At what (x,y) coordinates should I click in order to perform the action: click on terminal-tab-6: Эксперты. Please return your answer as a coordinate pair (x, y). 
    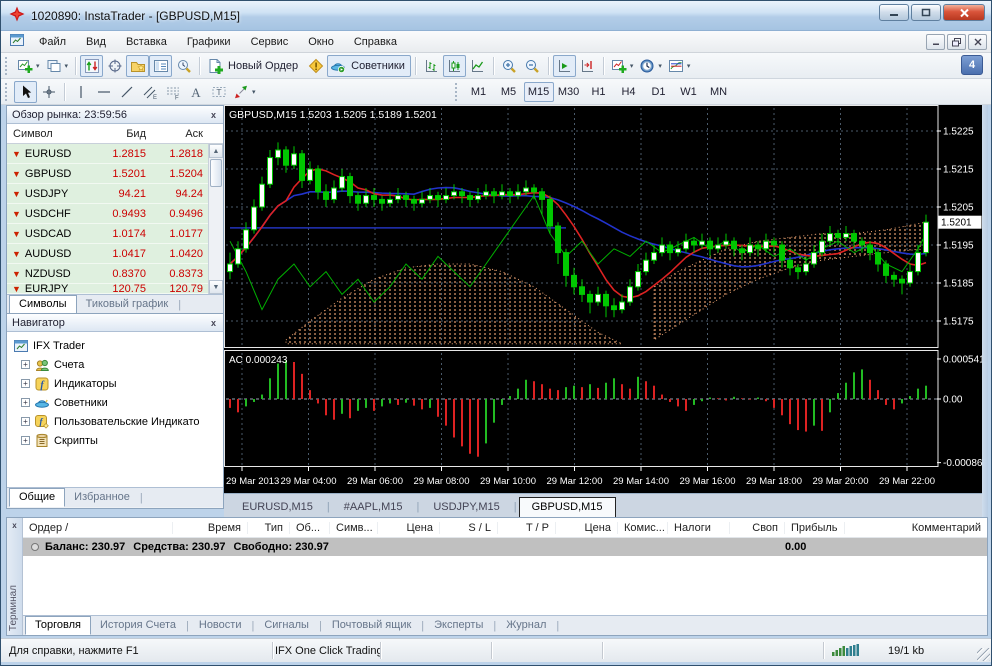
    Looking at the image, I should click on (458, 625).